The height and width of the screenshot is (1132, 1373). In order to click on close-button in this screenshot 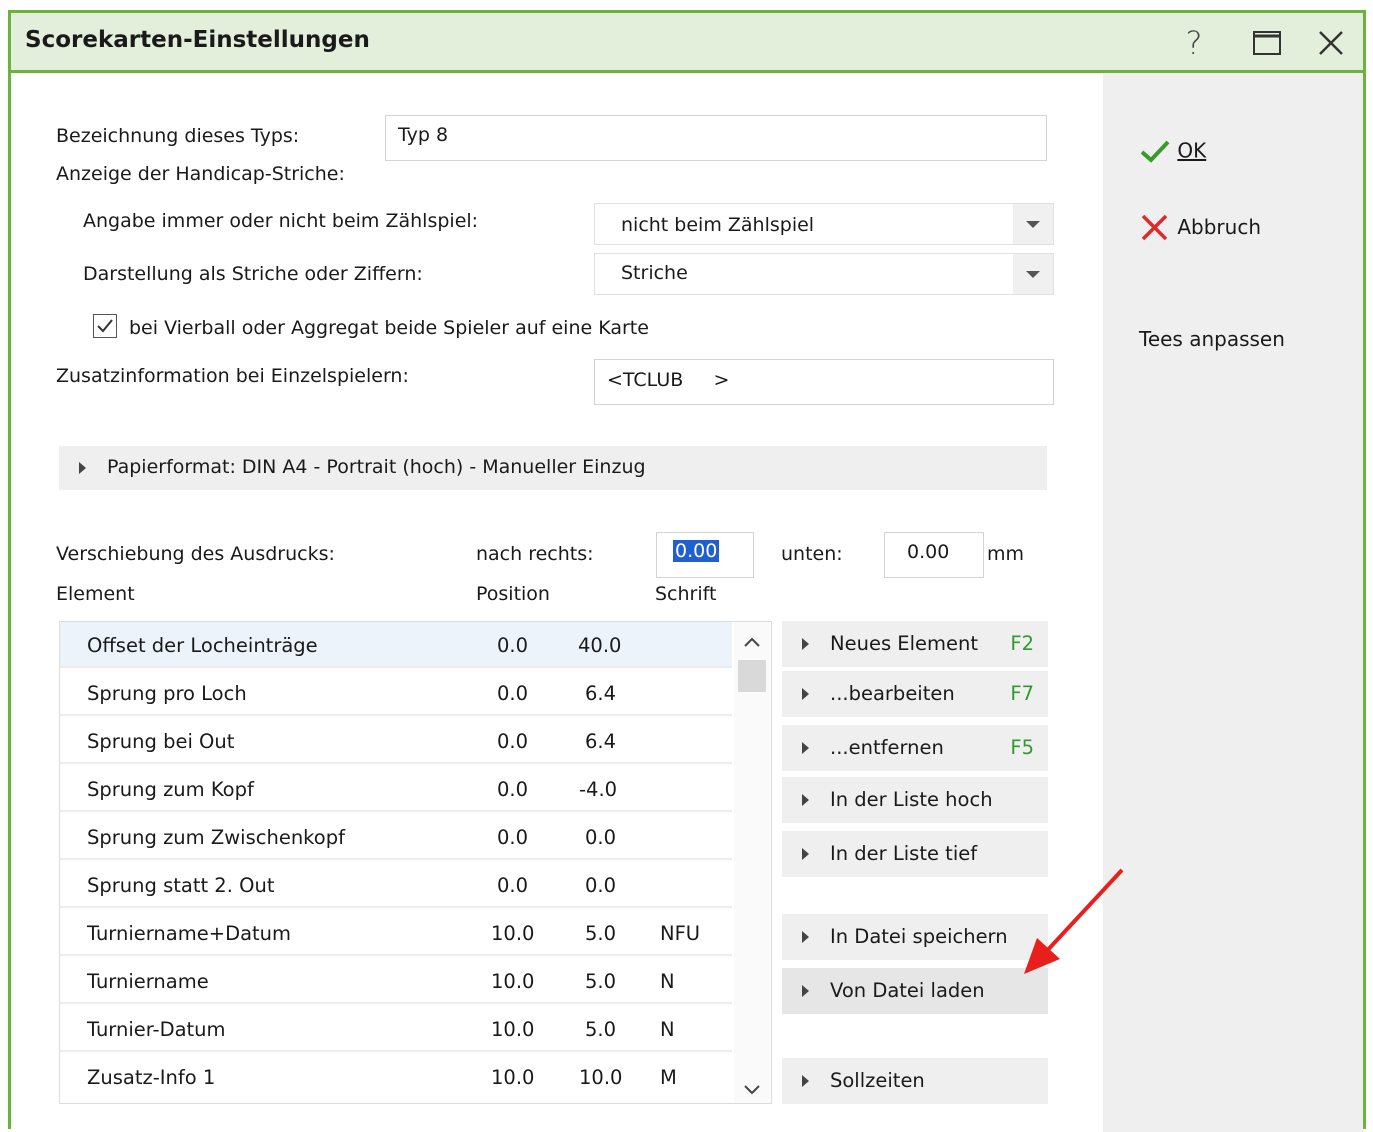, I will do `click(1331, 43)`.